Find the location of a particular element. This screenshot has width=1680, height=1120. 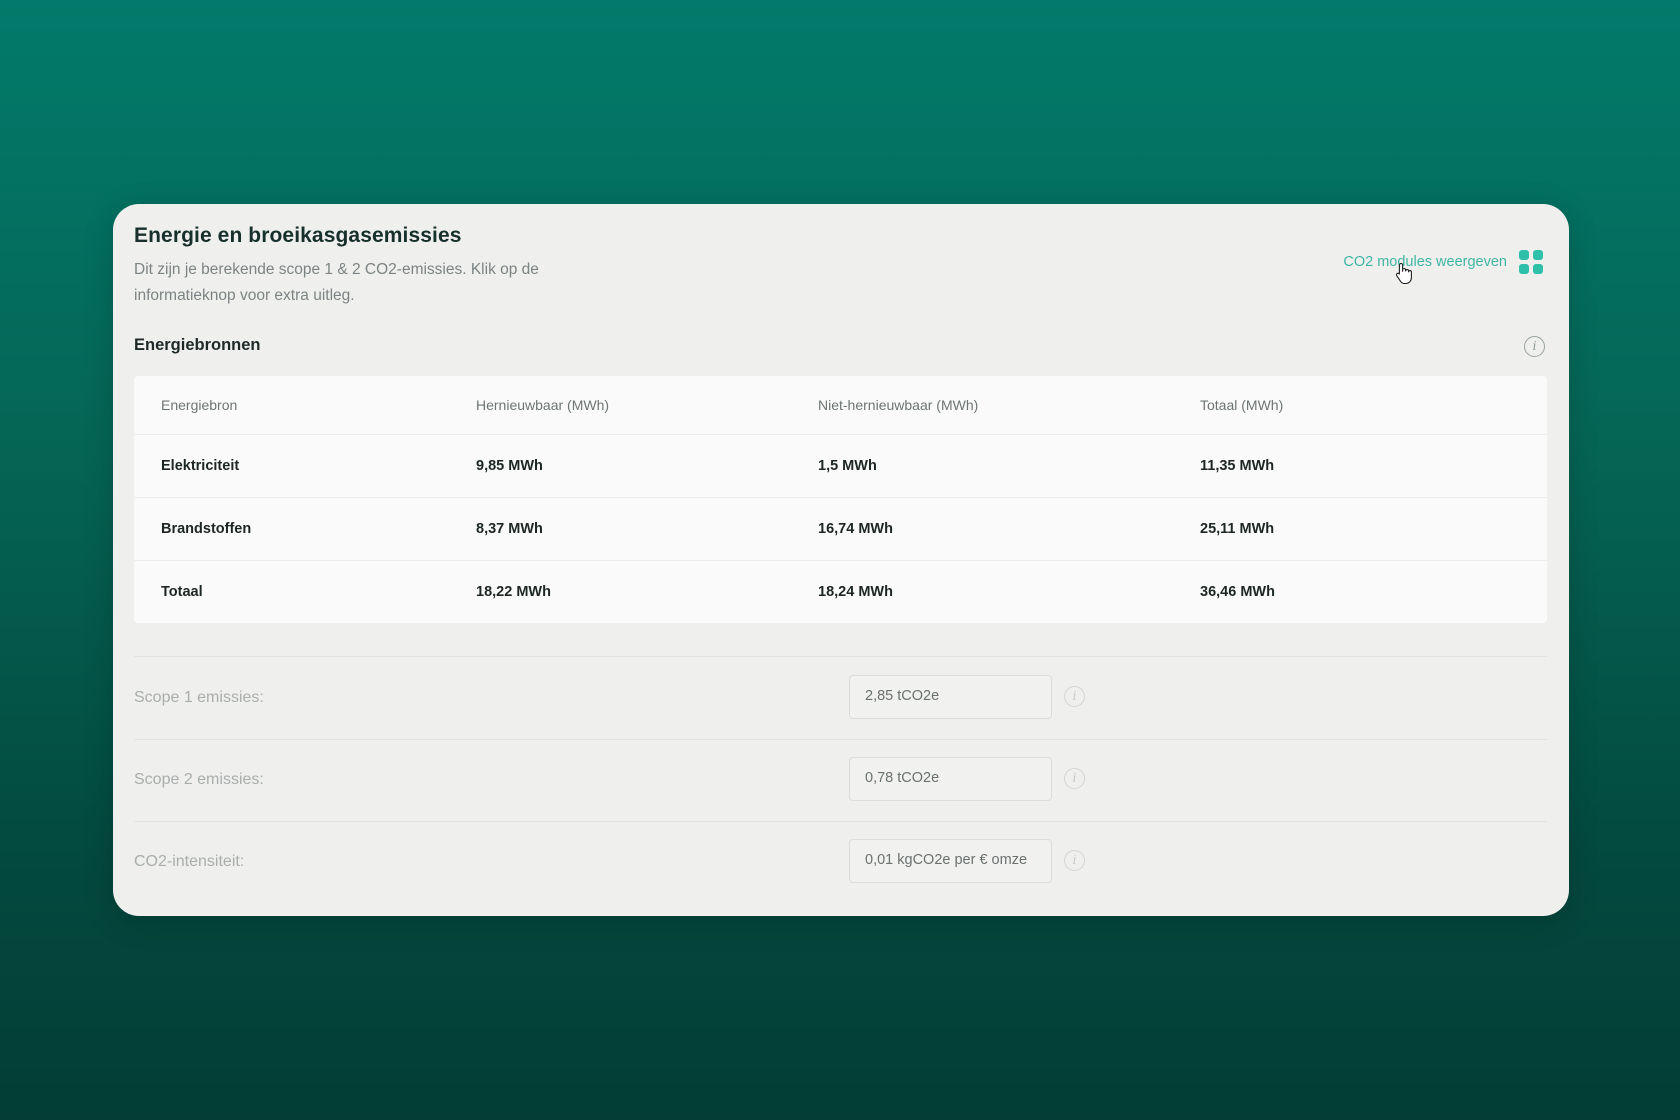

card-title: Energie en broeikasgasemissies is located at coordinates (298, 235).